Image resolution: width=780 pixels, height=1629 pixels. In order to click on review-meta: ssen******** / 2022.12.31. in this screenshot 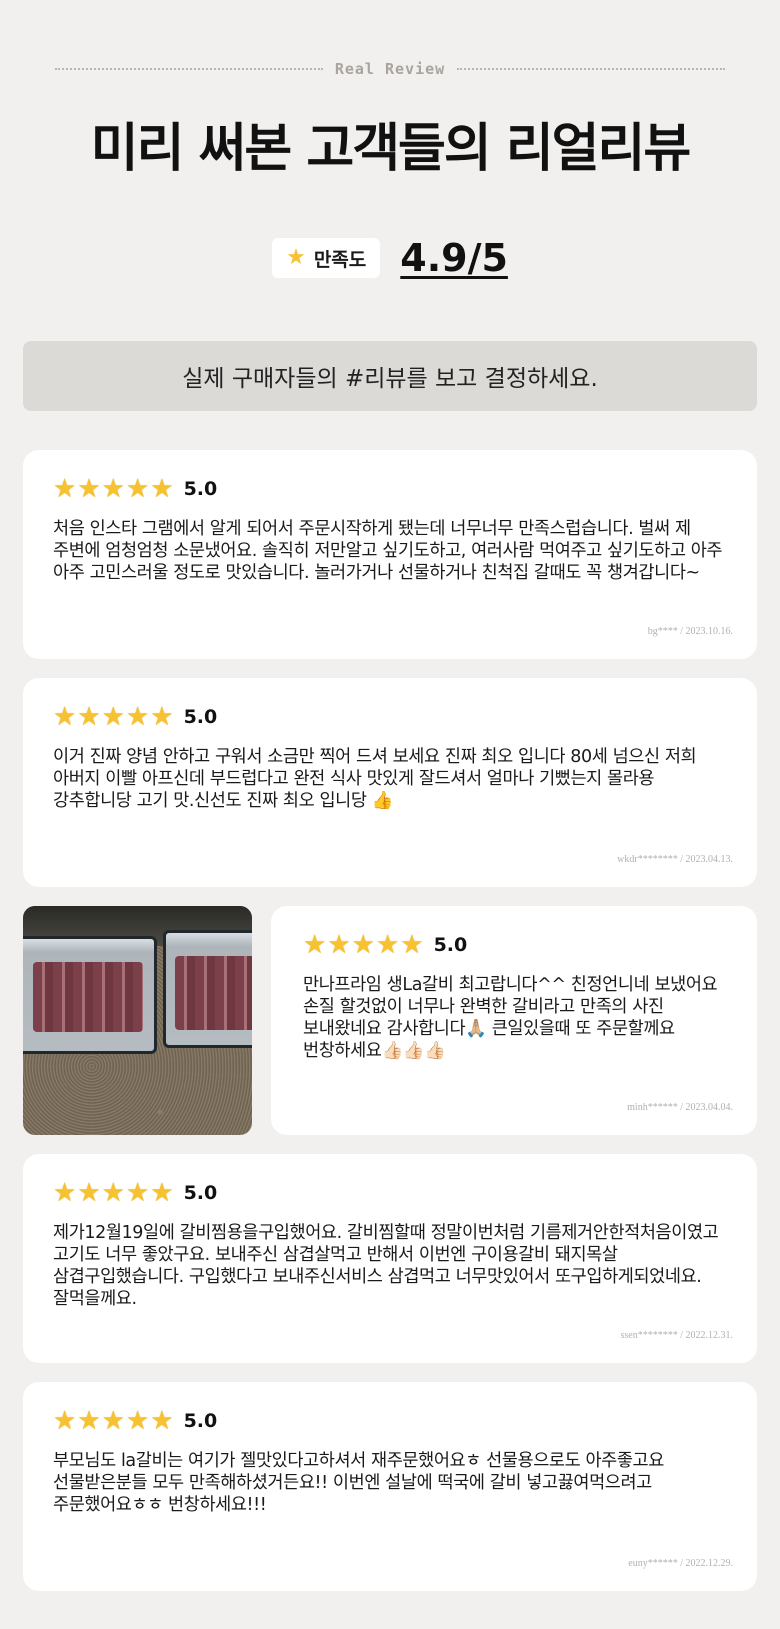, I will do `click(677, 1335)`.